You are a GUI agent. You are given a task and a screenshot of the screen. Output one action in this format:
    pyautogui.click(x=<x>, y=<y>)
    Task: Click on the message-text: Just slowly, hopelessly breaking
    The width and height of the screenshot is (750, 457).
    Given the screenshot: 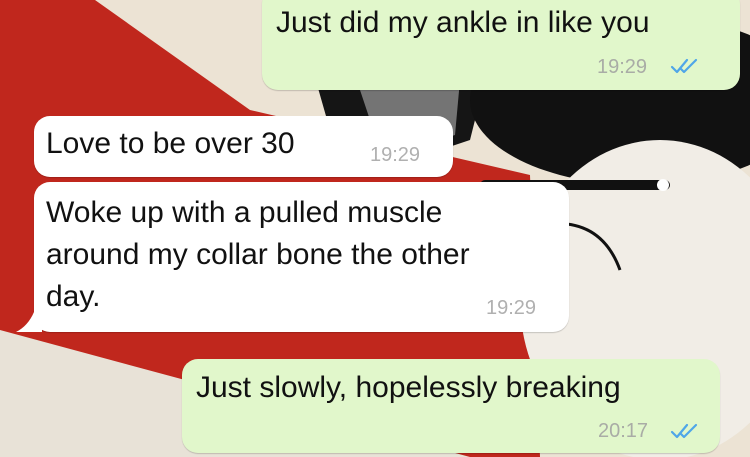 What is the action you would take?
    pyautogui.click(x=408, y=387)
    